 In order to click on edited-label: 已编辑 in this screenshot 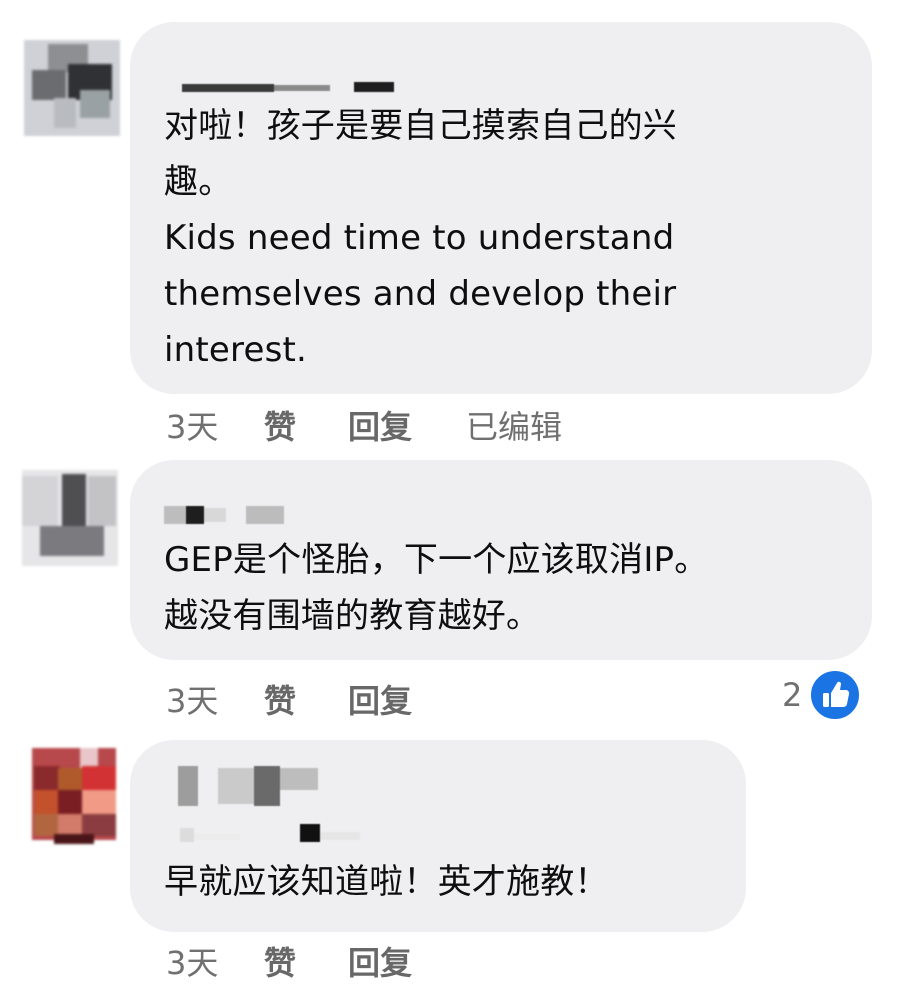, I will do `click(514, 427)`.